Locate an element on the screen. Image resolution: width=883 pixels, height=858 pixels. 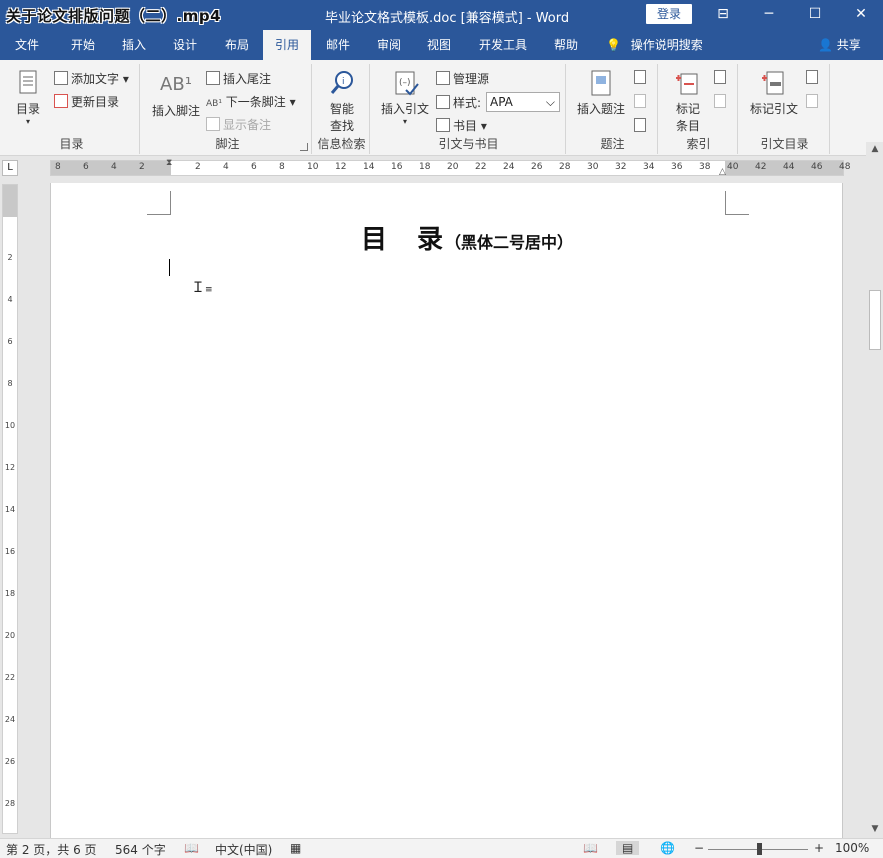
ruler-number: 26 is located at coordinates (537, 167).